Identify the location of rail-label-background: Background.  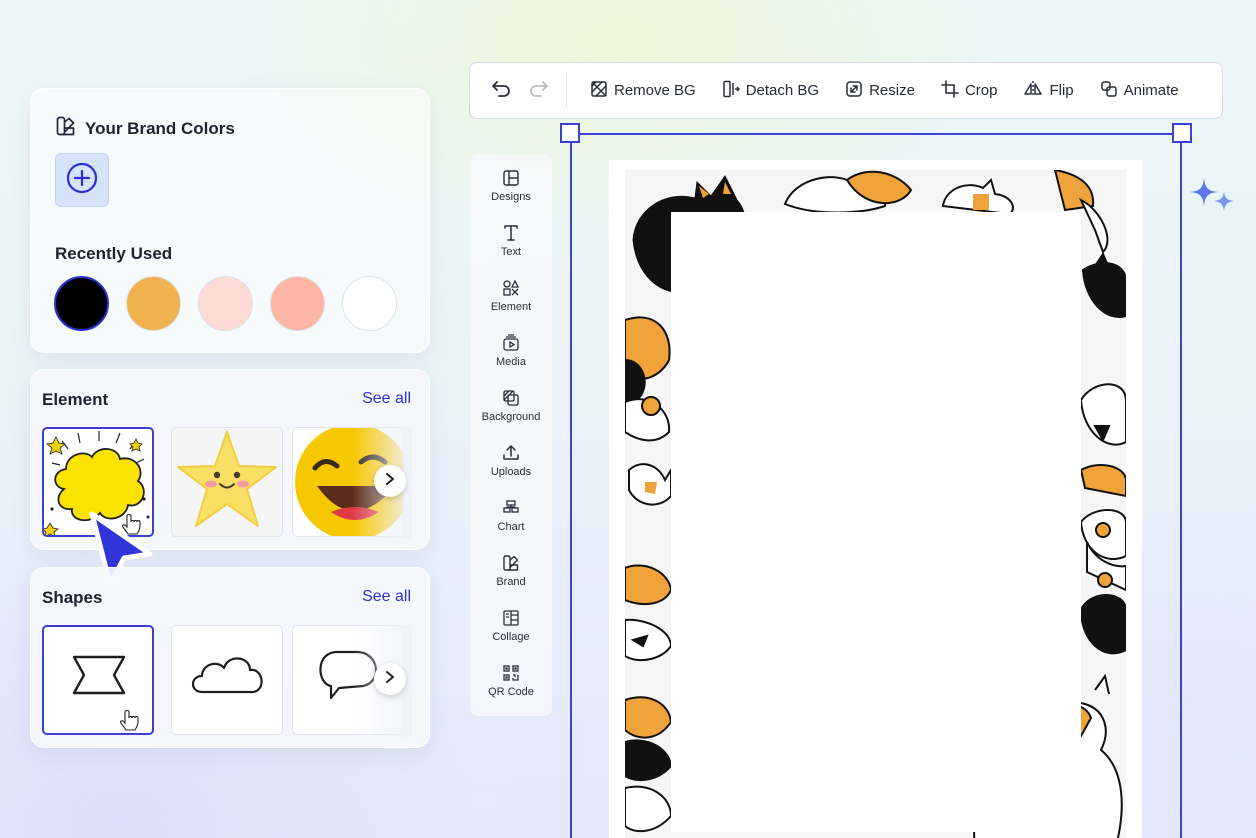
(511, 417).